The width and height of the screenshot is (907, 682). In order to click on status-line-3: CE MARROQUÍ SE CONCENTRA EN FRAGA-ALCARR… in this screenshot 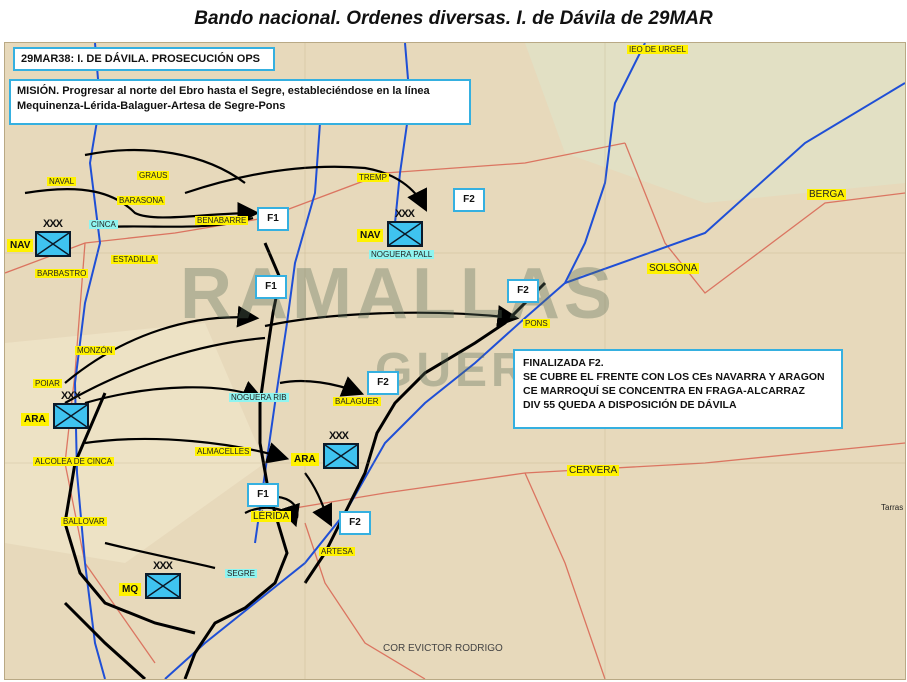, I will do `click(664, 391)`.